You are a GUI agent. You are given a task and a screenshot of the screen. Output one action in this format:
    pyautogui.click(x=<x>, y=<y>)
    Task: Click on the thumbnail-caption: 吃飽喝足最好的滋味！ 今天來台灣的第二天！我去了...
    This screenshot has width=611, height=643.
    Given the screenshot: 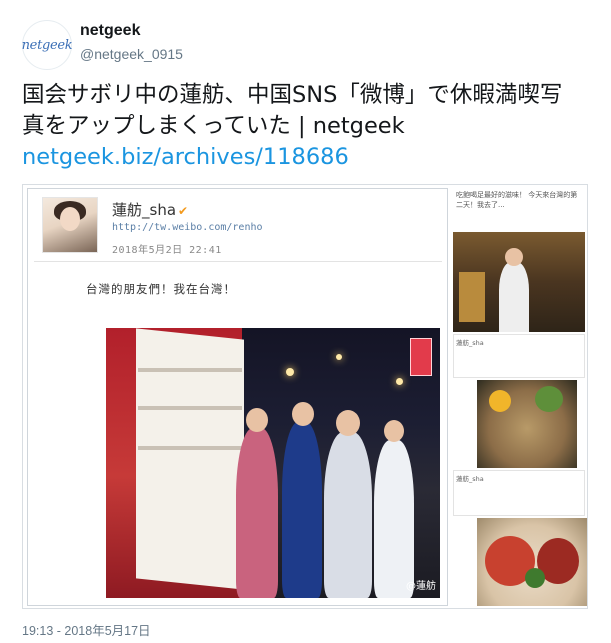 What is the action you would take?
    pyautogui.click(x=519, y=210)
    